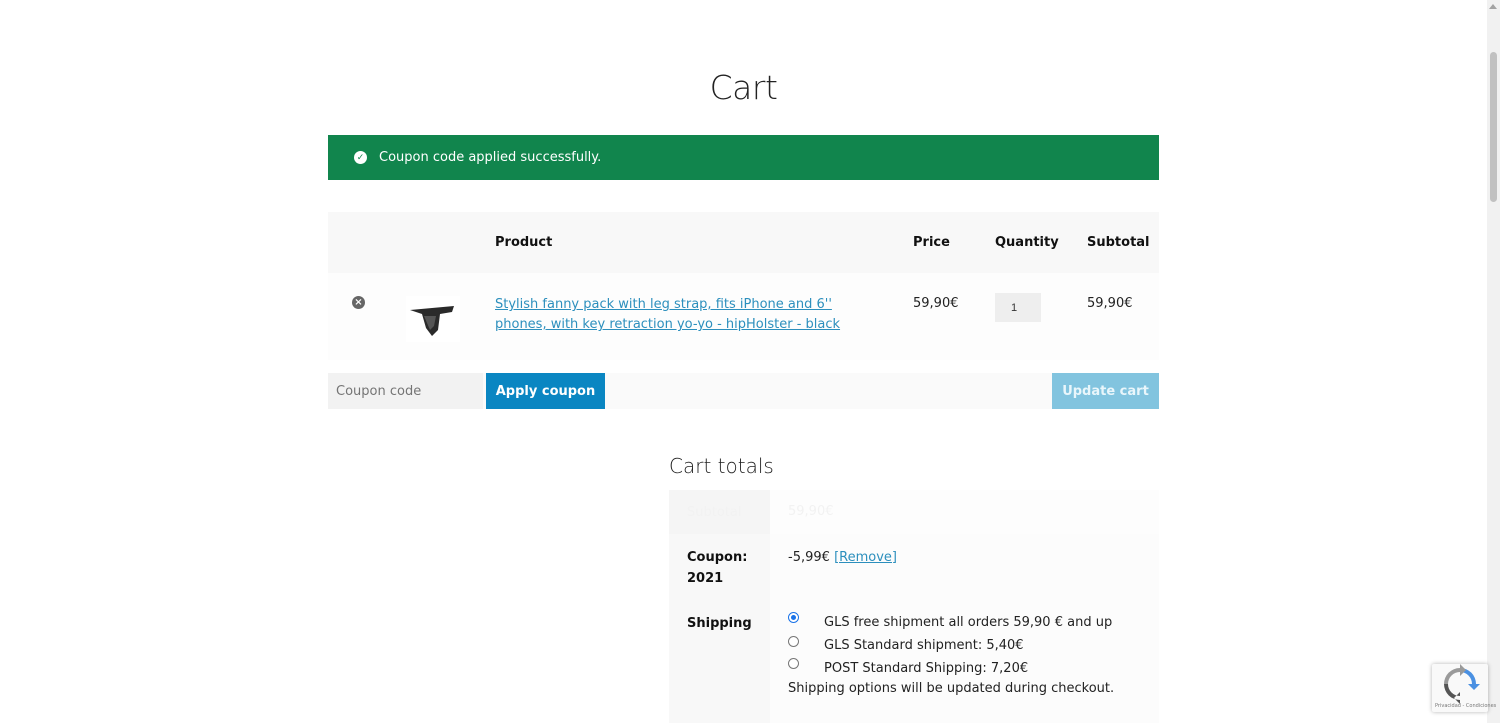 The image size is (1500, 723). Describe the element at coordinates (936, 303) in the screenshot. I see `product-price: 59,90€` at that location.